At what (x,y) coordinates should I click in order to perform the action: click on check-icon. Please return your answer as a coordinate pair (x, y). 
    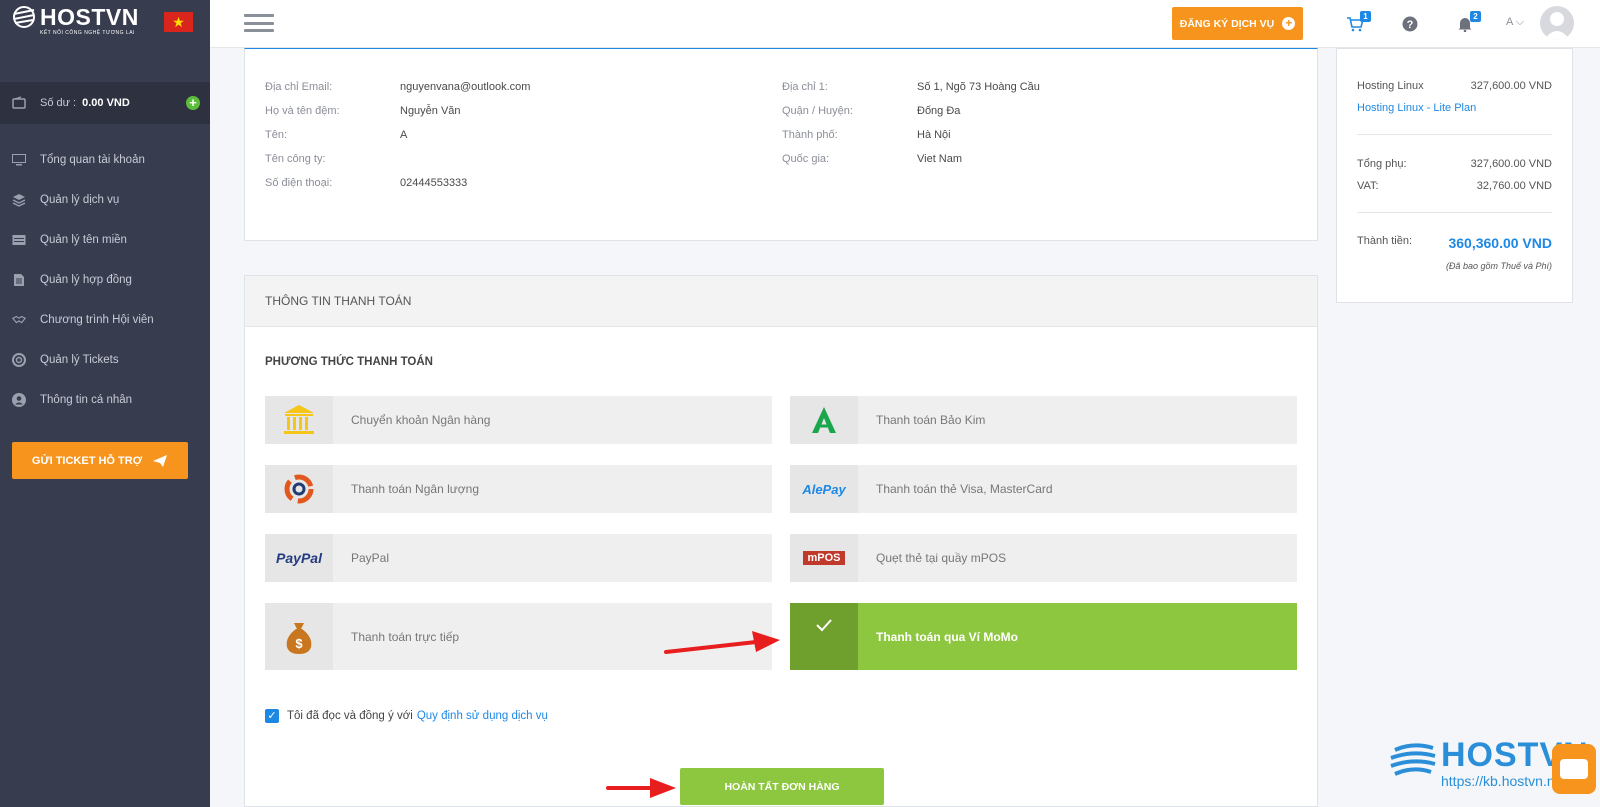
    Looking at the image, I should click on (824, 636).